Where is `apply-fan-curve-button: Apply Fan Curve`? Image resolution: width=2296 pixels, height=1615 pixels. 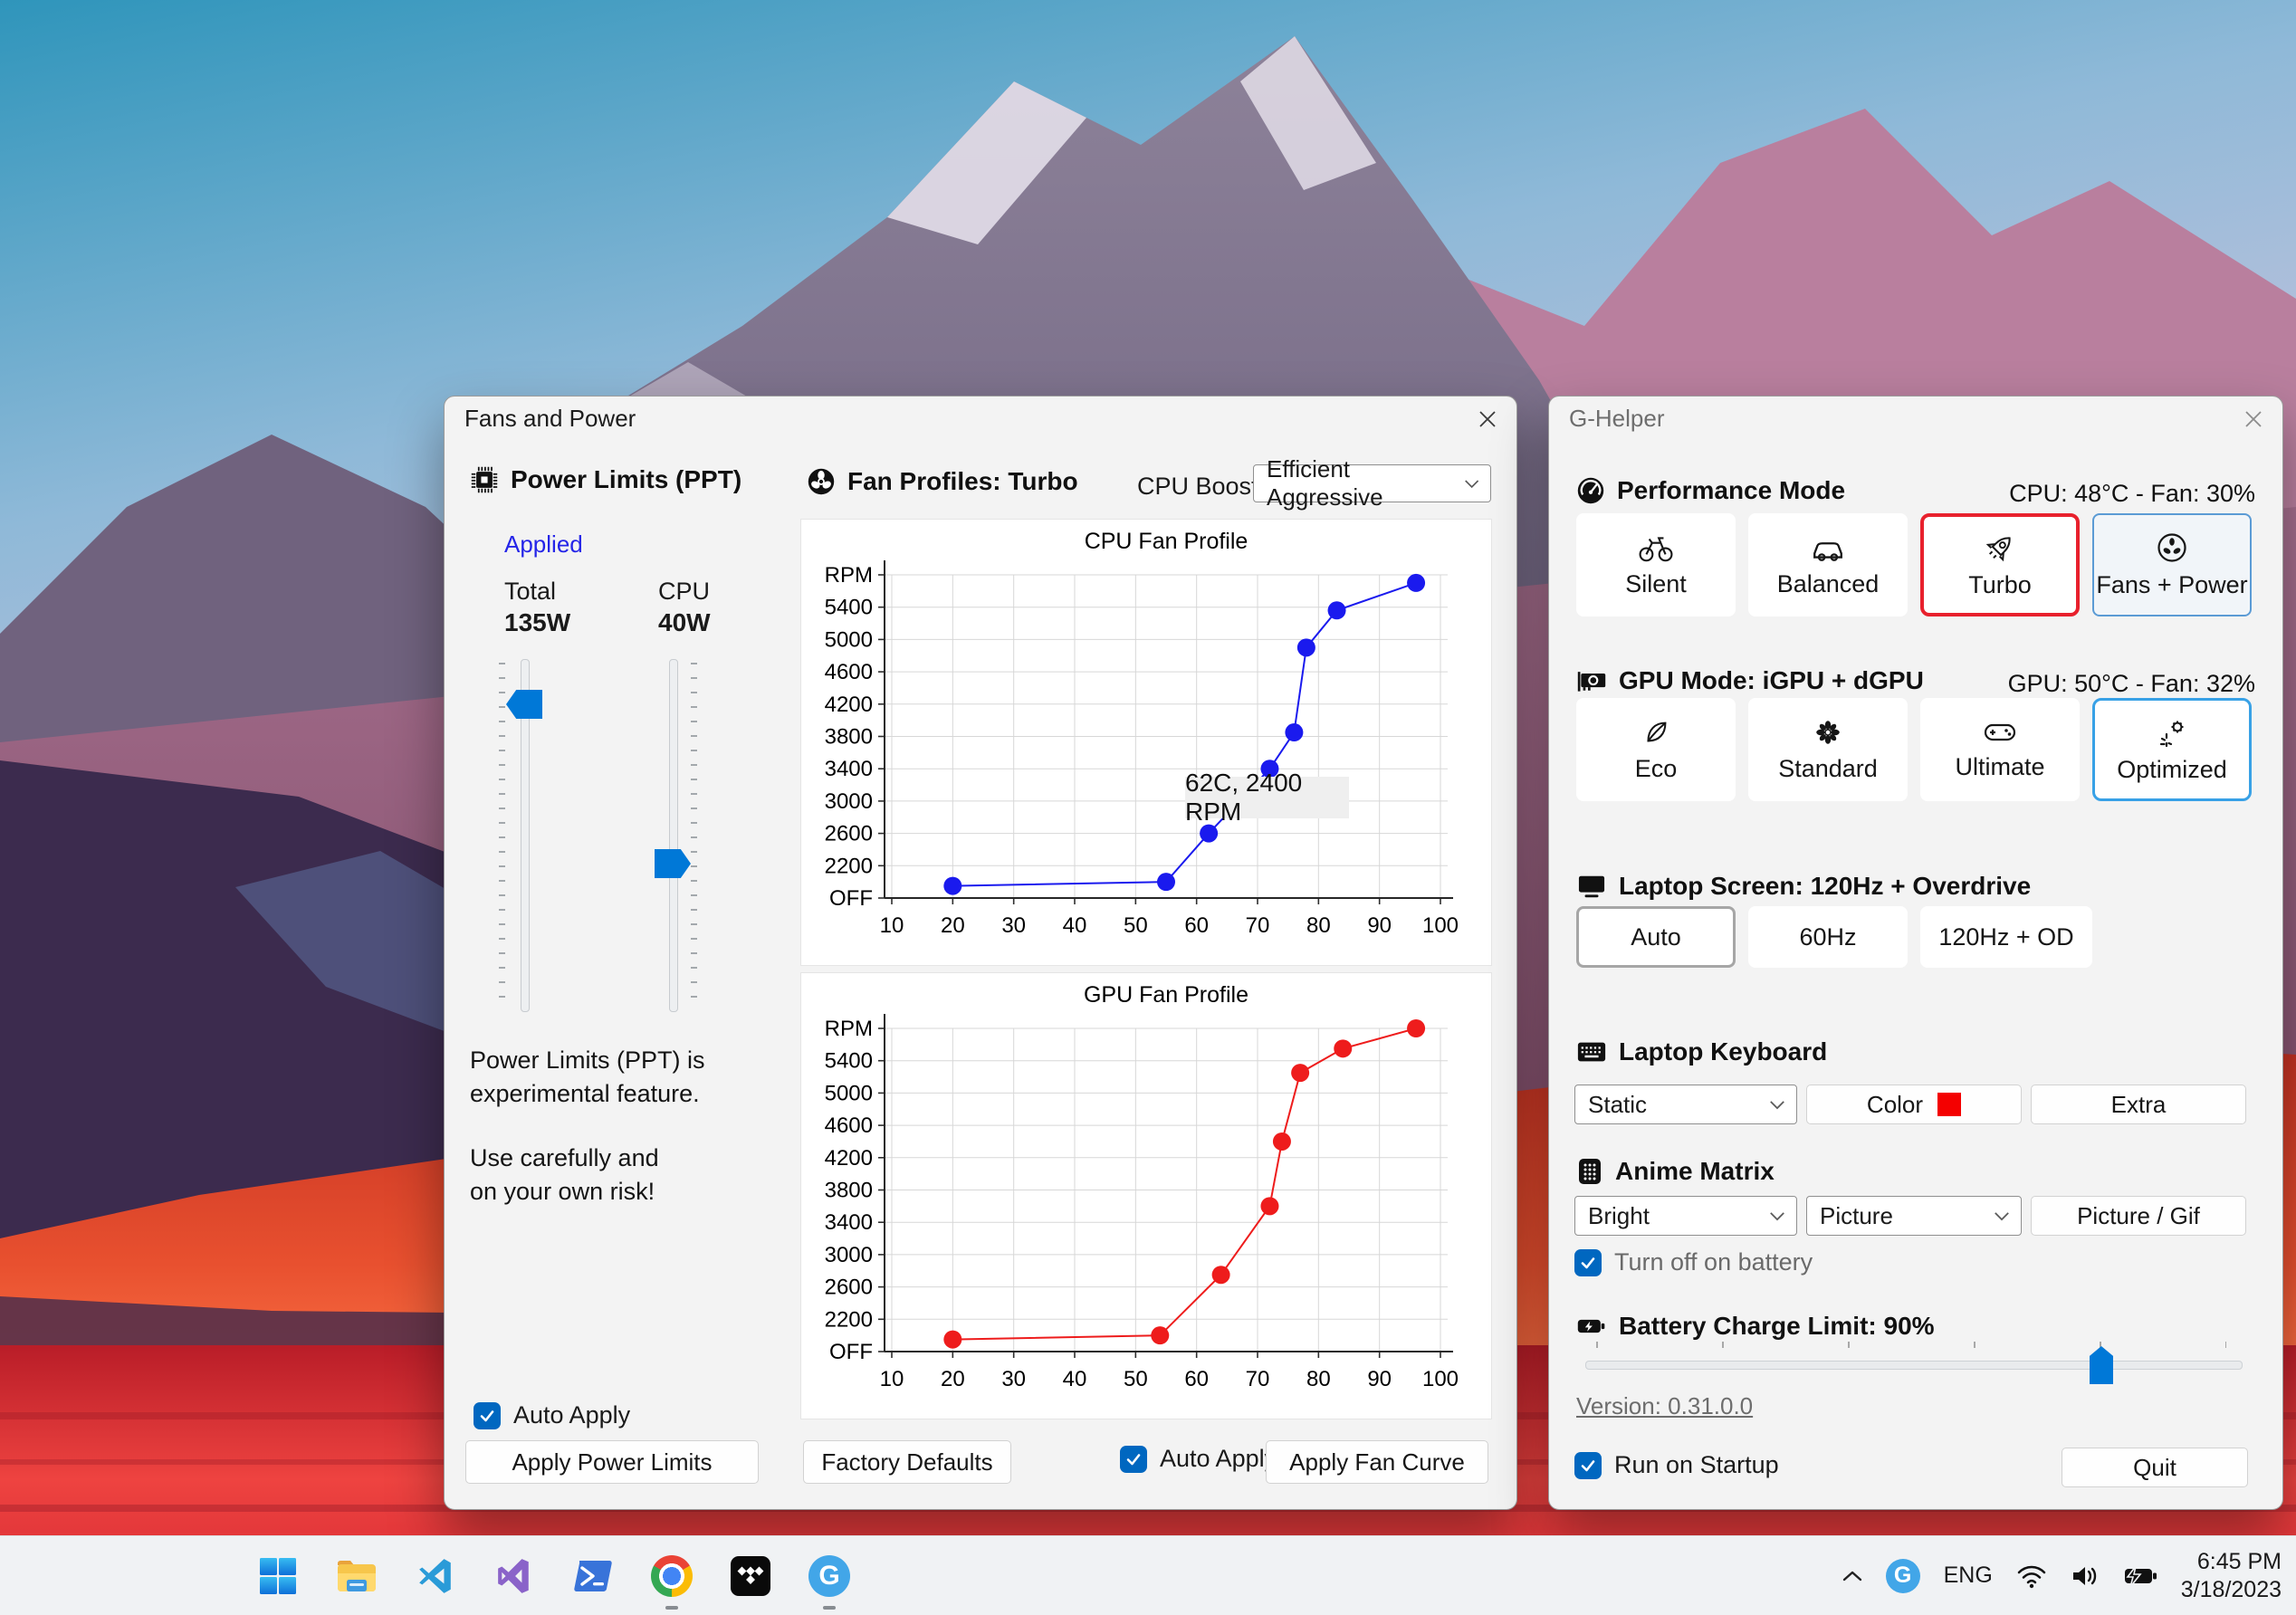
apply-fan-curve-button: Apply Fan Curve is located at coordinates (1377, 1462).